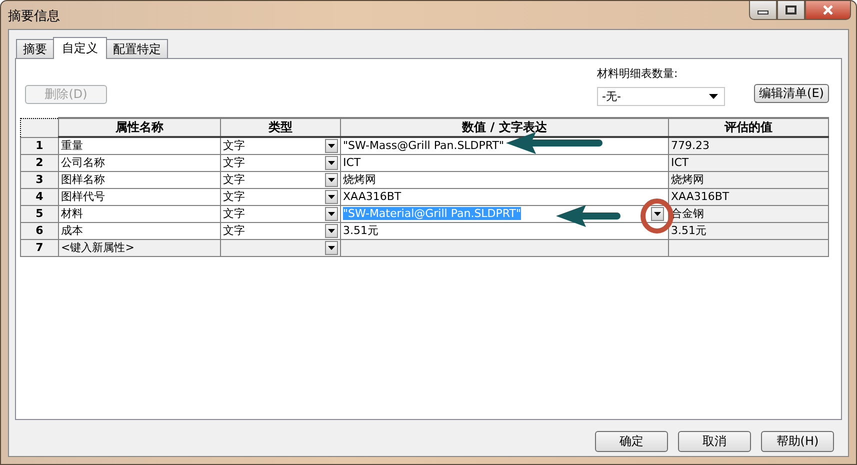 The width and height of the screenshot is (857, 465). What do you see at coordinates (791, 93) in the screenshot?
I see `edit-list-button: 编辑清单(E)` at bounding box center [791, 93].